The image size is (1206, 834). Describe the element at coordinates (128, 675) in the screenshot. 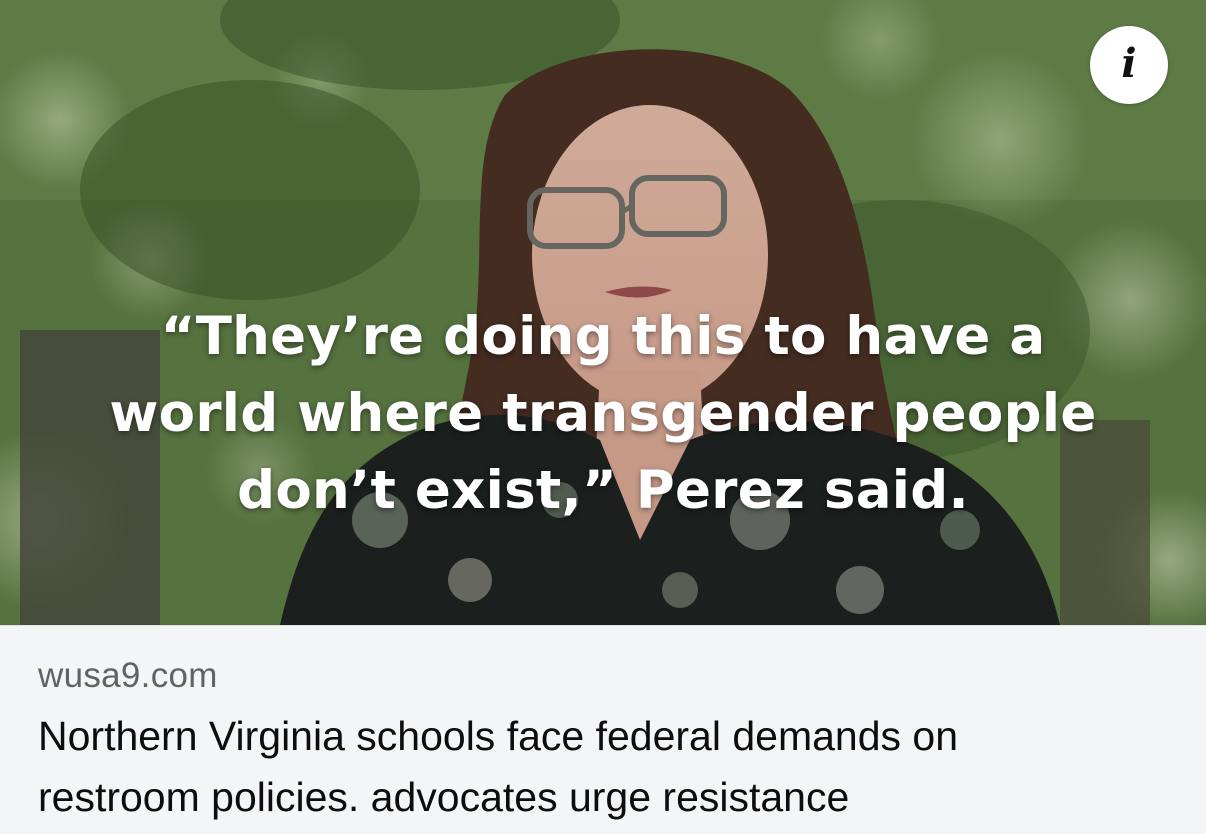

I see `source-domain: wusa9.com` at that location.